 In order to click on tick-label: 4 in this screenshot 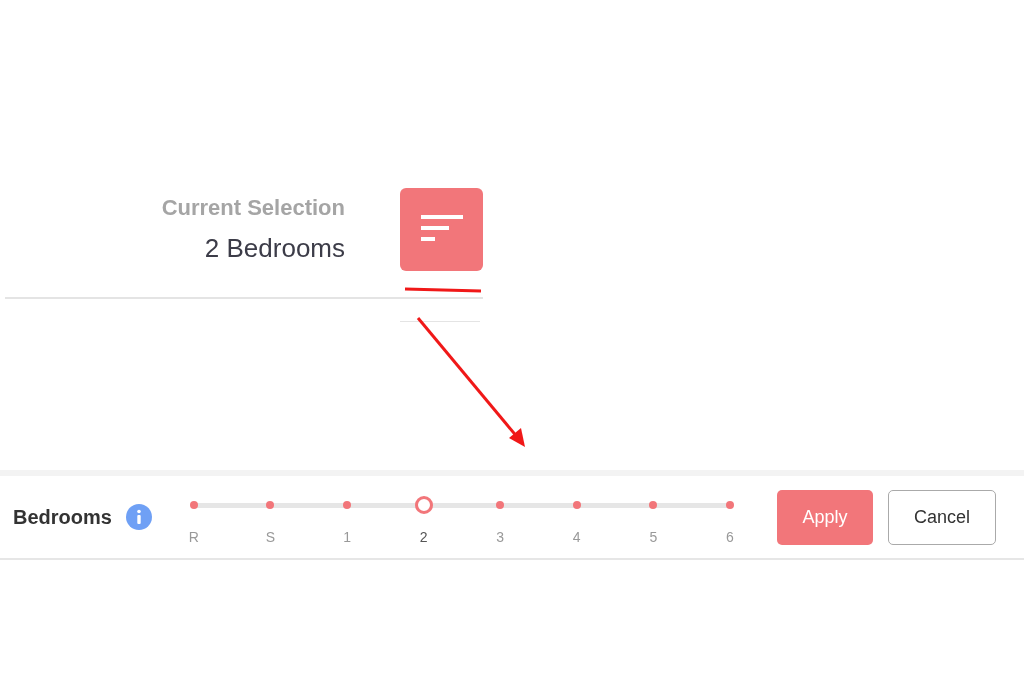, I will do `click(576, 537)`.